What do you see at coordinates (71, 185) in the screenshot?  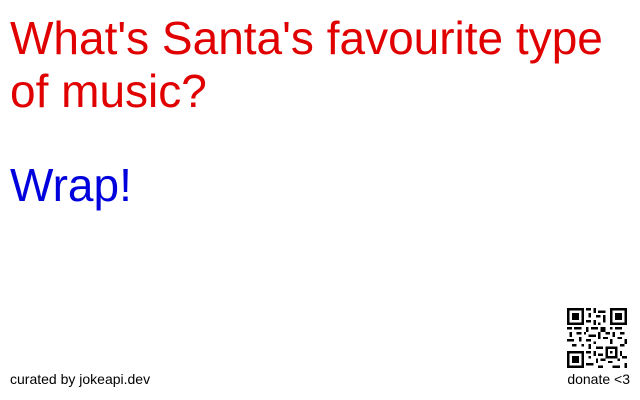 I see `joke-delivery: Wrap!` at bounding box center [71, 185].